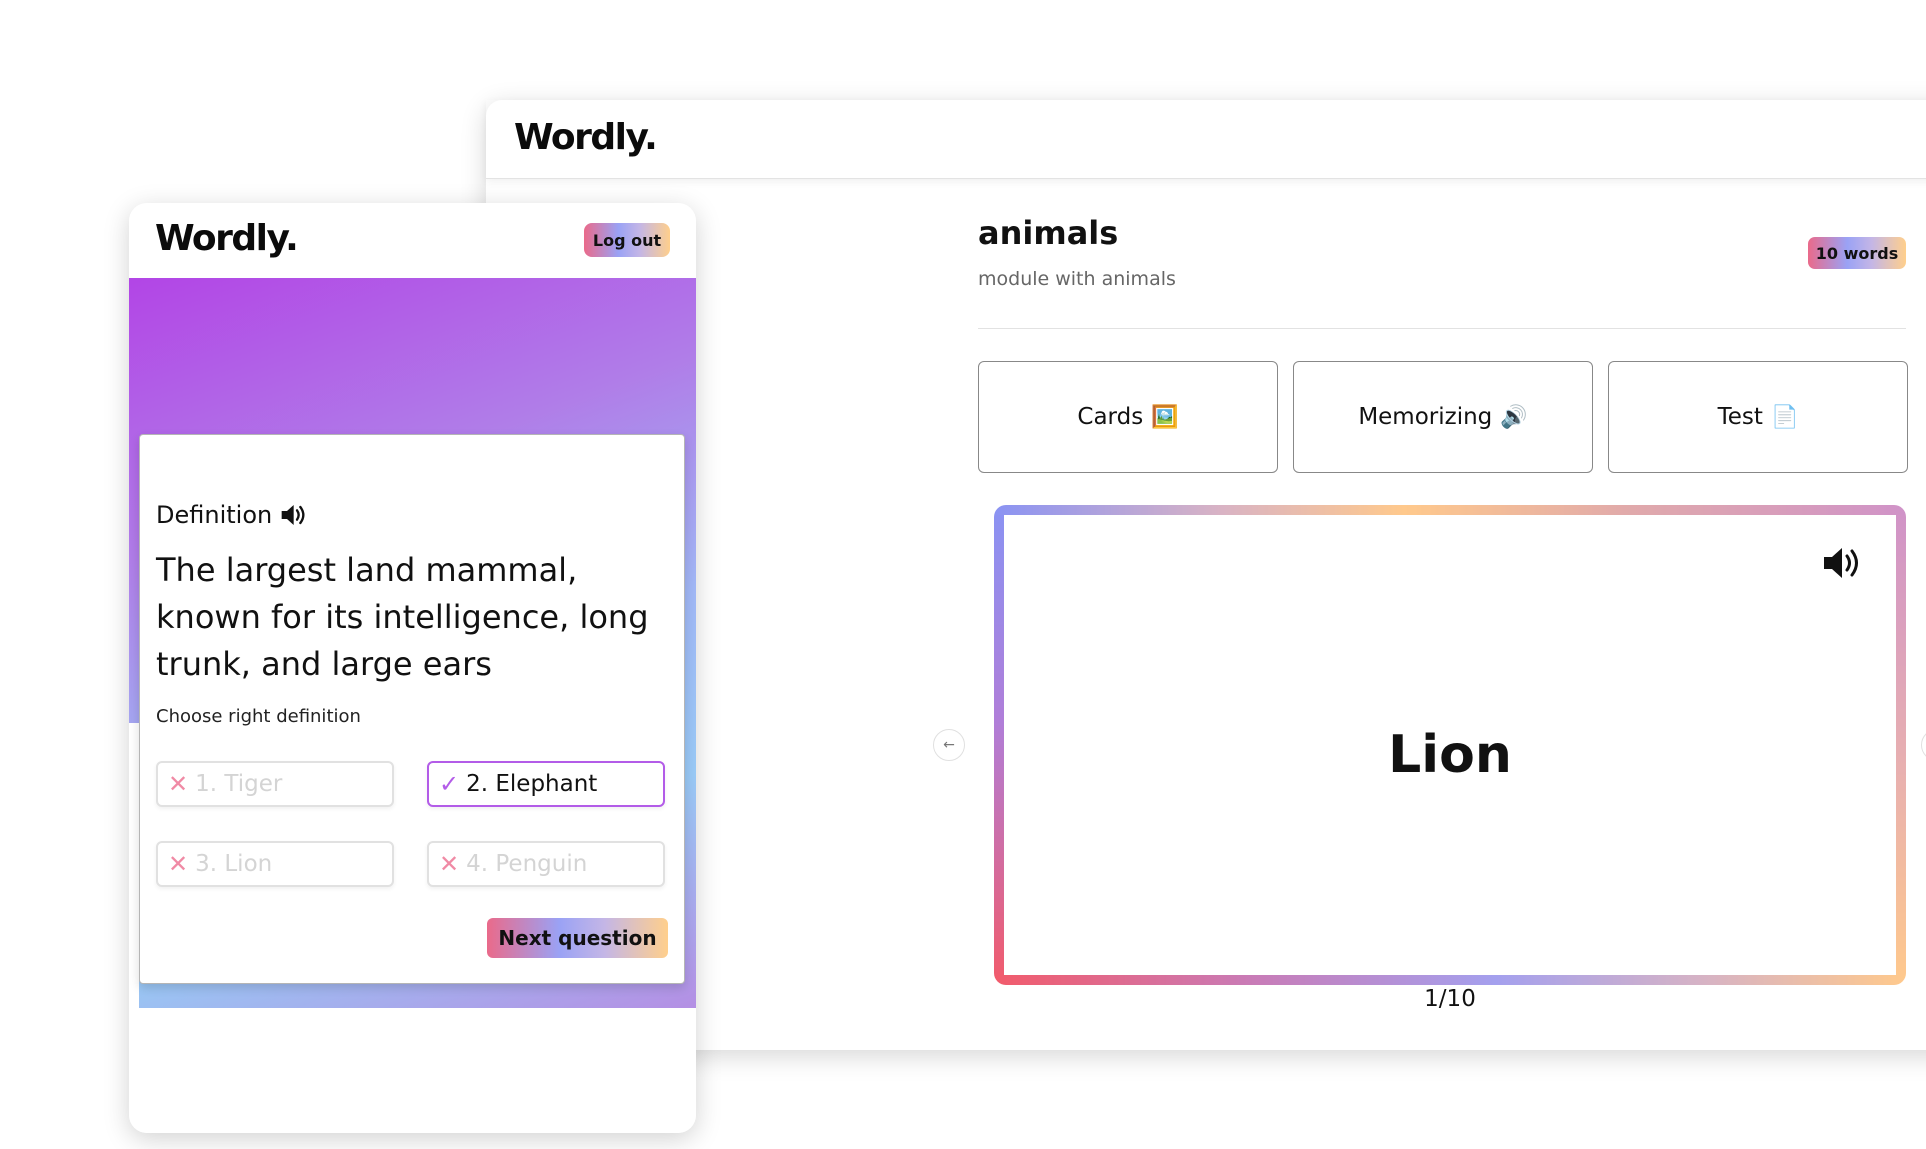  I want to click on document-icon: 📄, so click(1784, 417).